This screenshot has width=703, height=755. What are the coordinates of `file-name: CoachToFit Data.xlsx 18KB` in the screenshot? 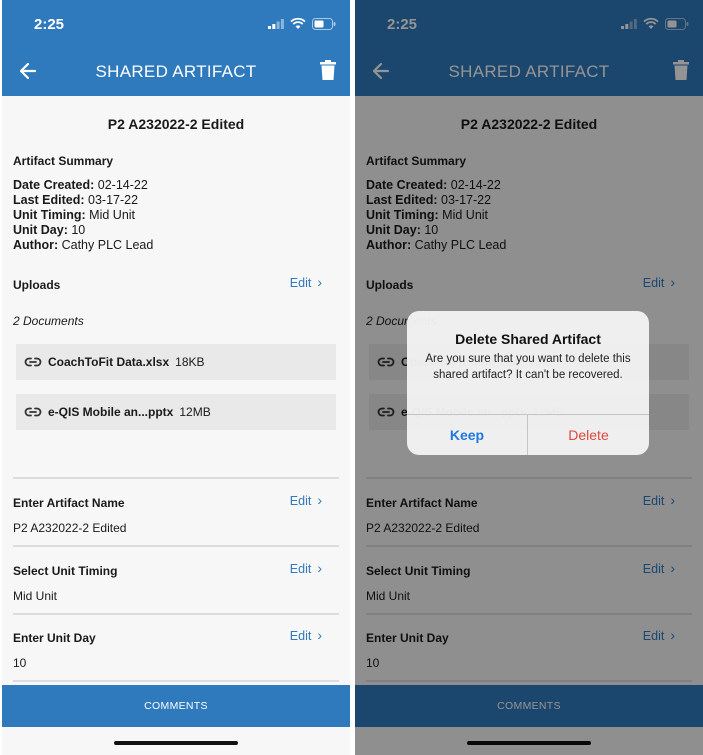 It's located at (126, 362).